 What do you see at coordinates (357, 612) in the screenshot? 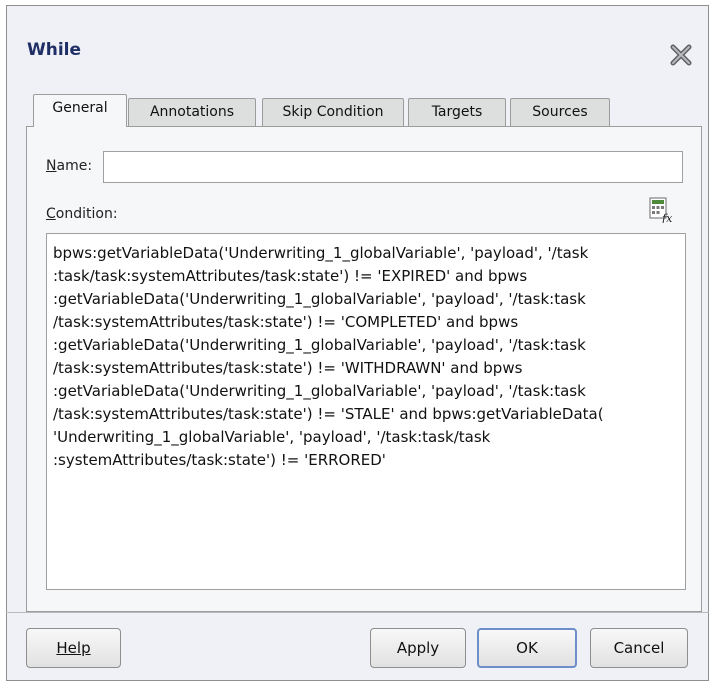
I see `button-separator` at bounding box center [357, 612].